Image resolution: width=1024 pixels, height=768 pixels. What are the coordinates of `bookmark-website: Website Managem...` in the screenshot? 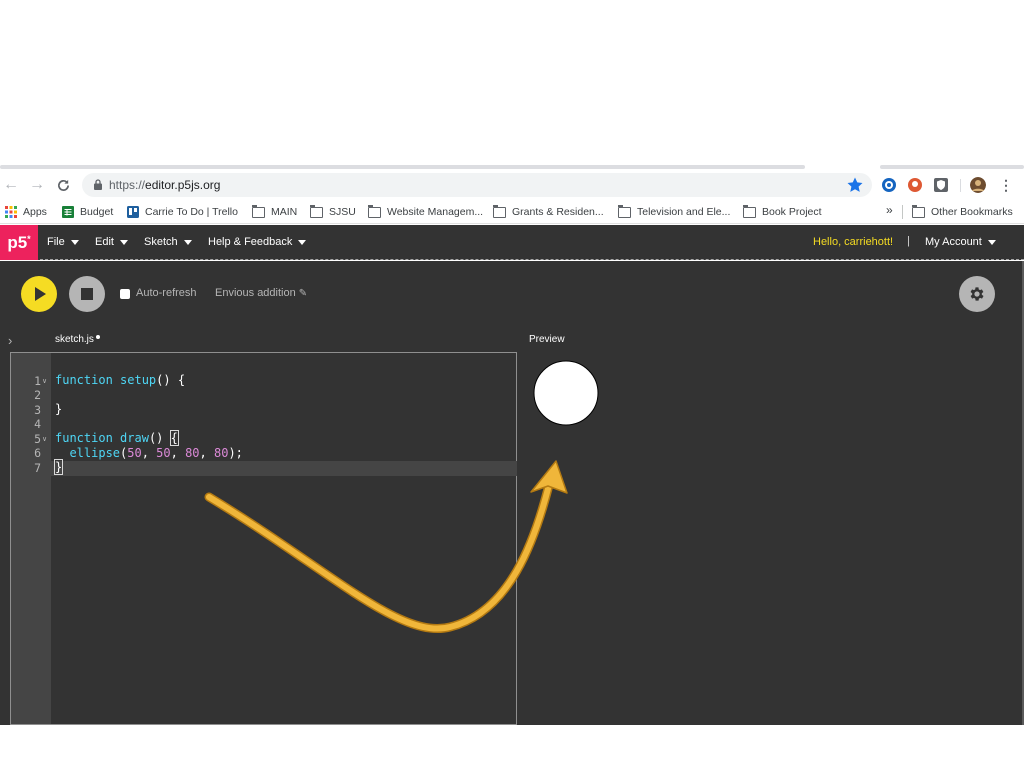 It's located at (425, 212).